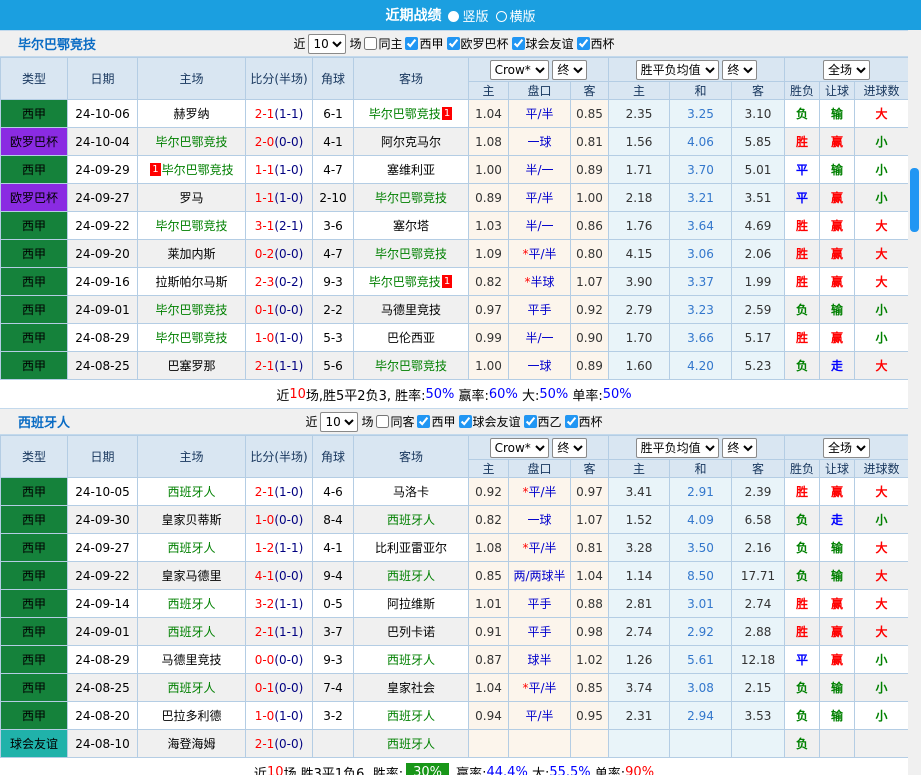 Image resolution: width=921 pixels, height=775 pixels. I want to click on halftime-score: (1-1), so click(289, 113).